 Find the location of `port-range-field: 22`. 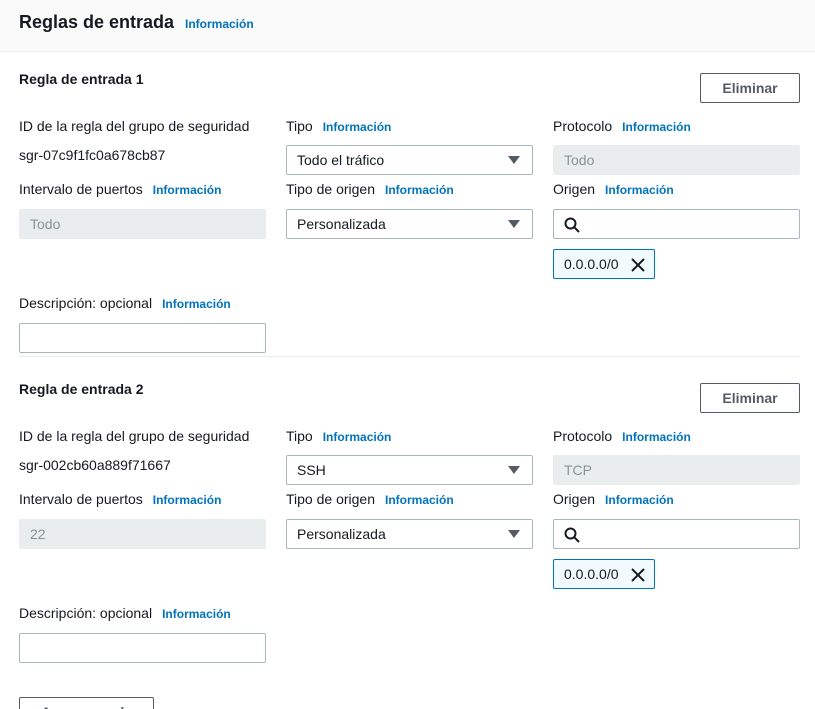

port-range-field: 22 is located at coordinates (142, 534).